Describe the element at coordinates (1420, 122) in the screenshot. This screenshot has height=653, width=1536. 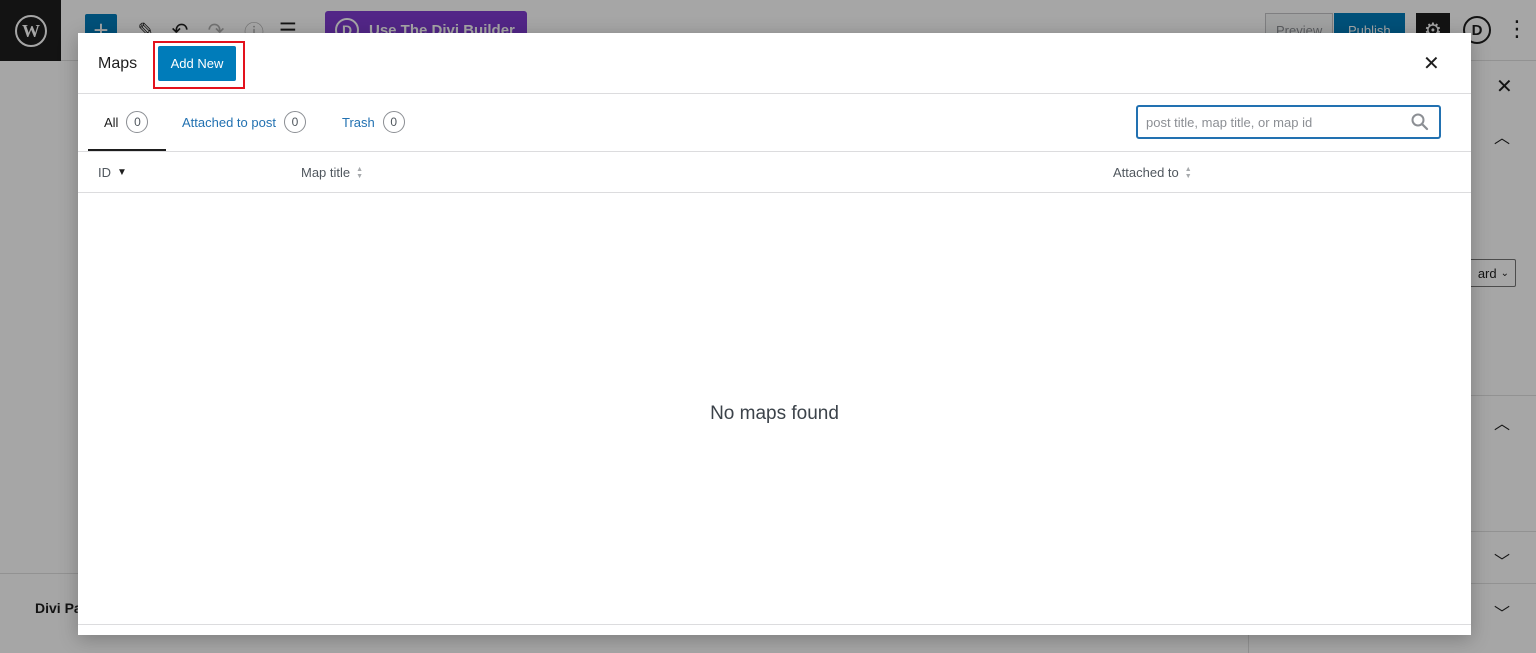
I see `search-icon` at that location.